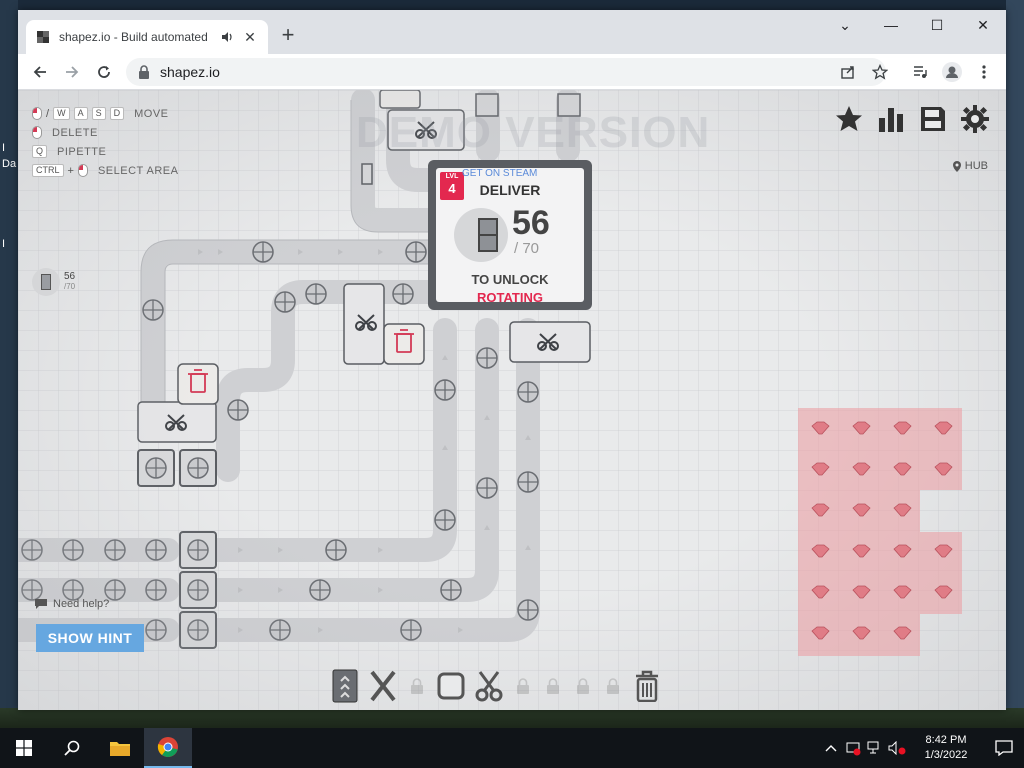 This screenshot has width=1024, height=768. Describe the element at coordinates (946, 740) in the screenshot. I see `clock-time: 8:42 PM` at that location.